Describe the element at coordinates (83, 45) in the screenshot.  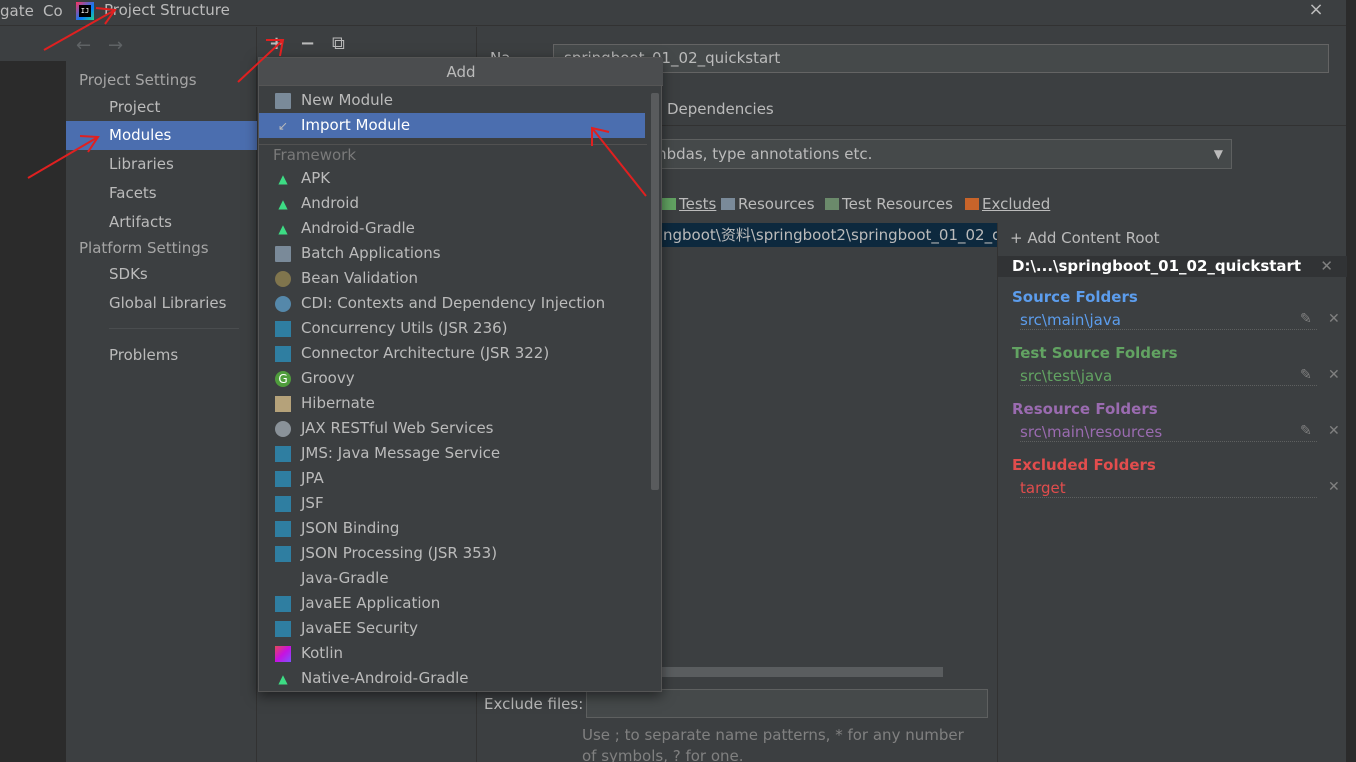
I see `back-arrow-icon: ←` at that location.